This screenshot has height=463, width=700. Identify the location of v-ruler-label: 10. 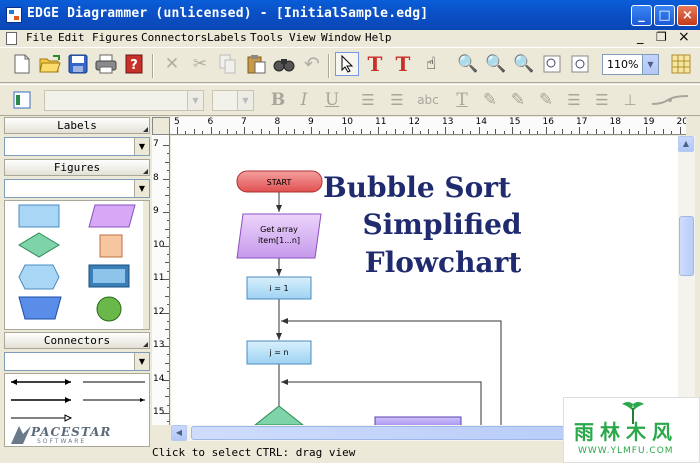
(159, 244).